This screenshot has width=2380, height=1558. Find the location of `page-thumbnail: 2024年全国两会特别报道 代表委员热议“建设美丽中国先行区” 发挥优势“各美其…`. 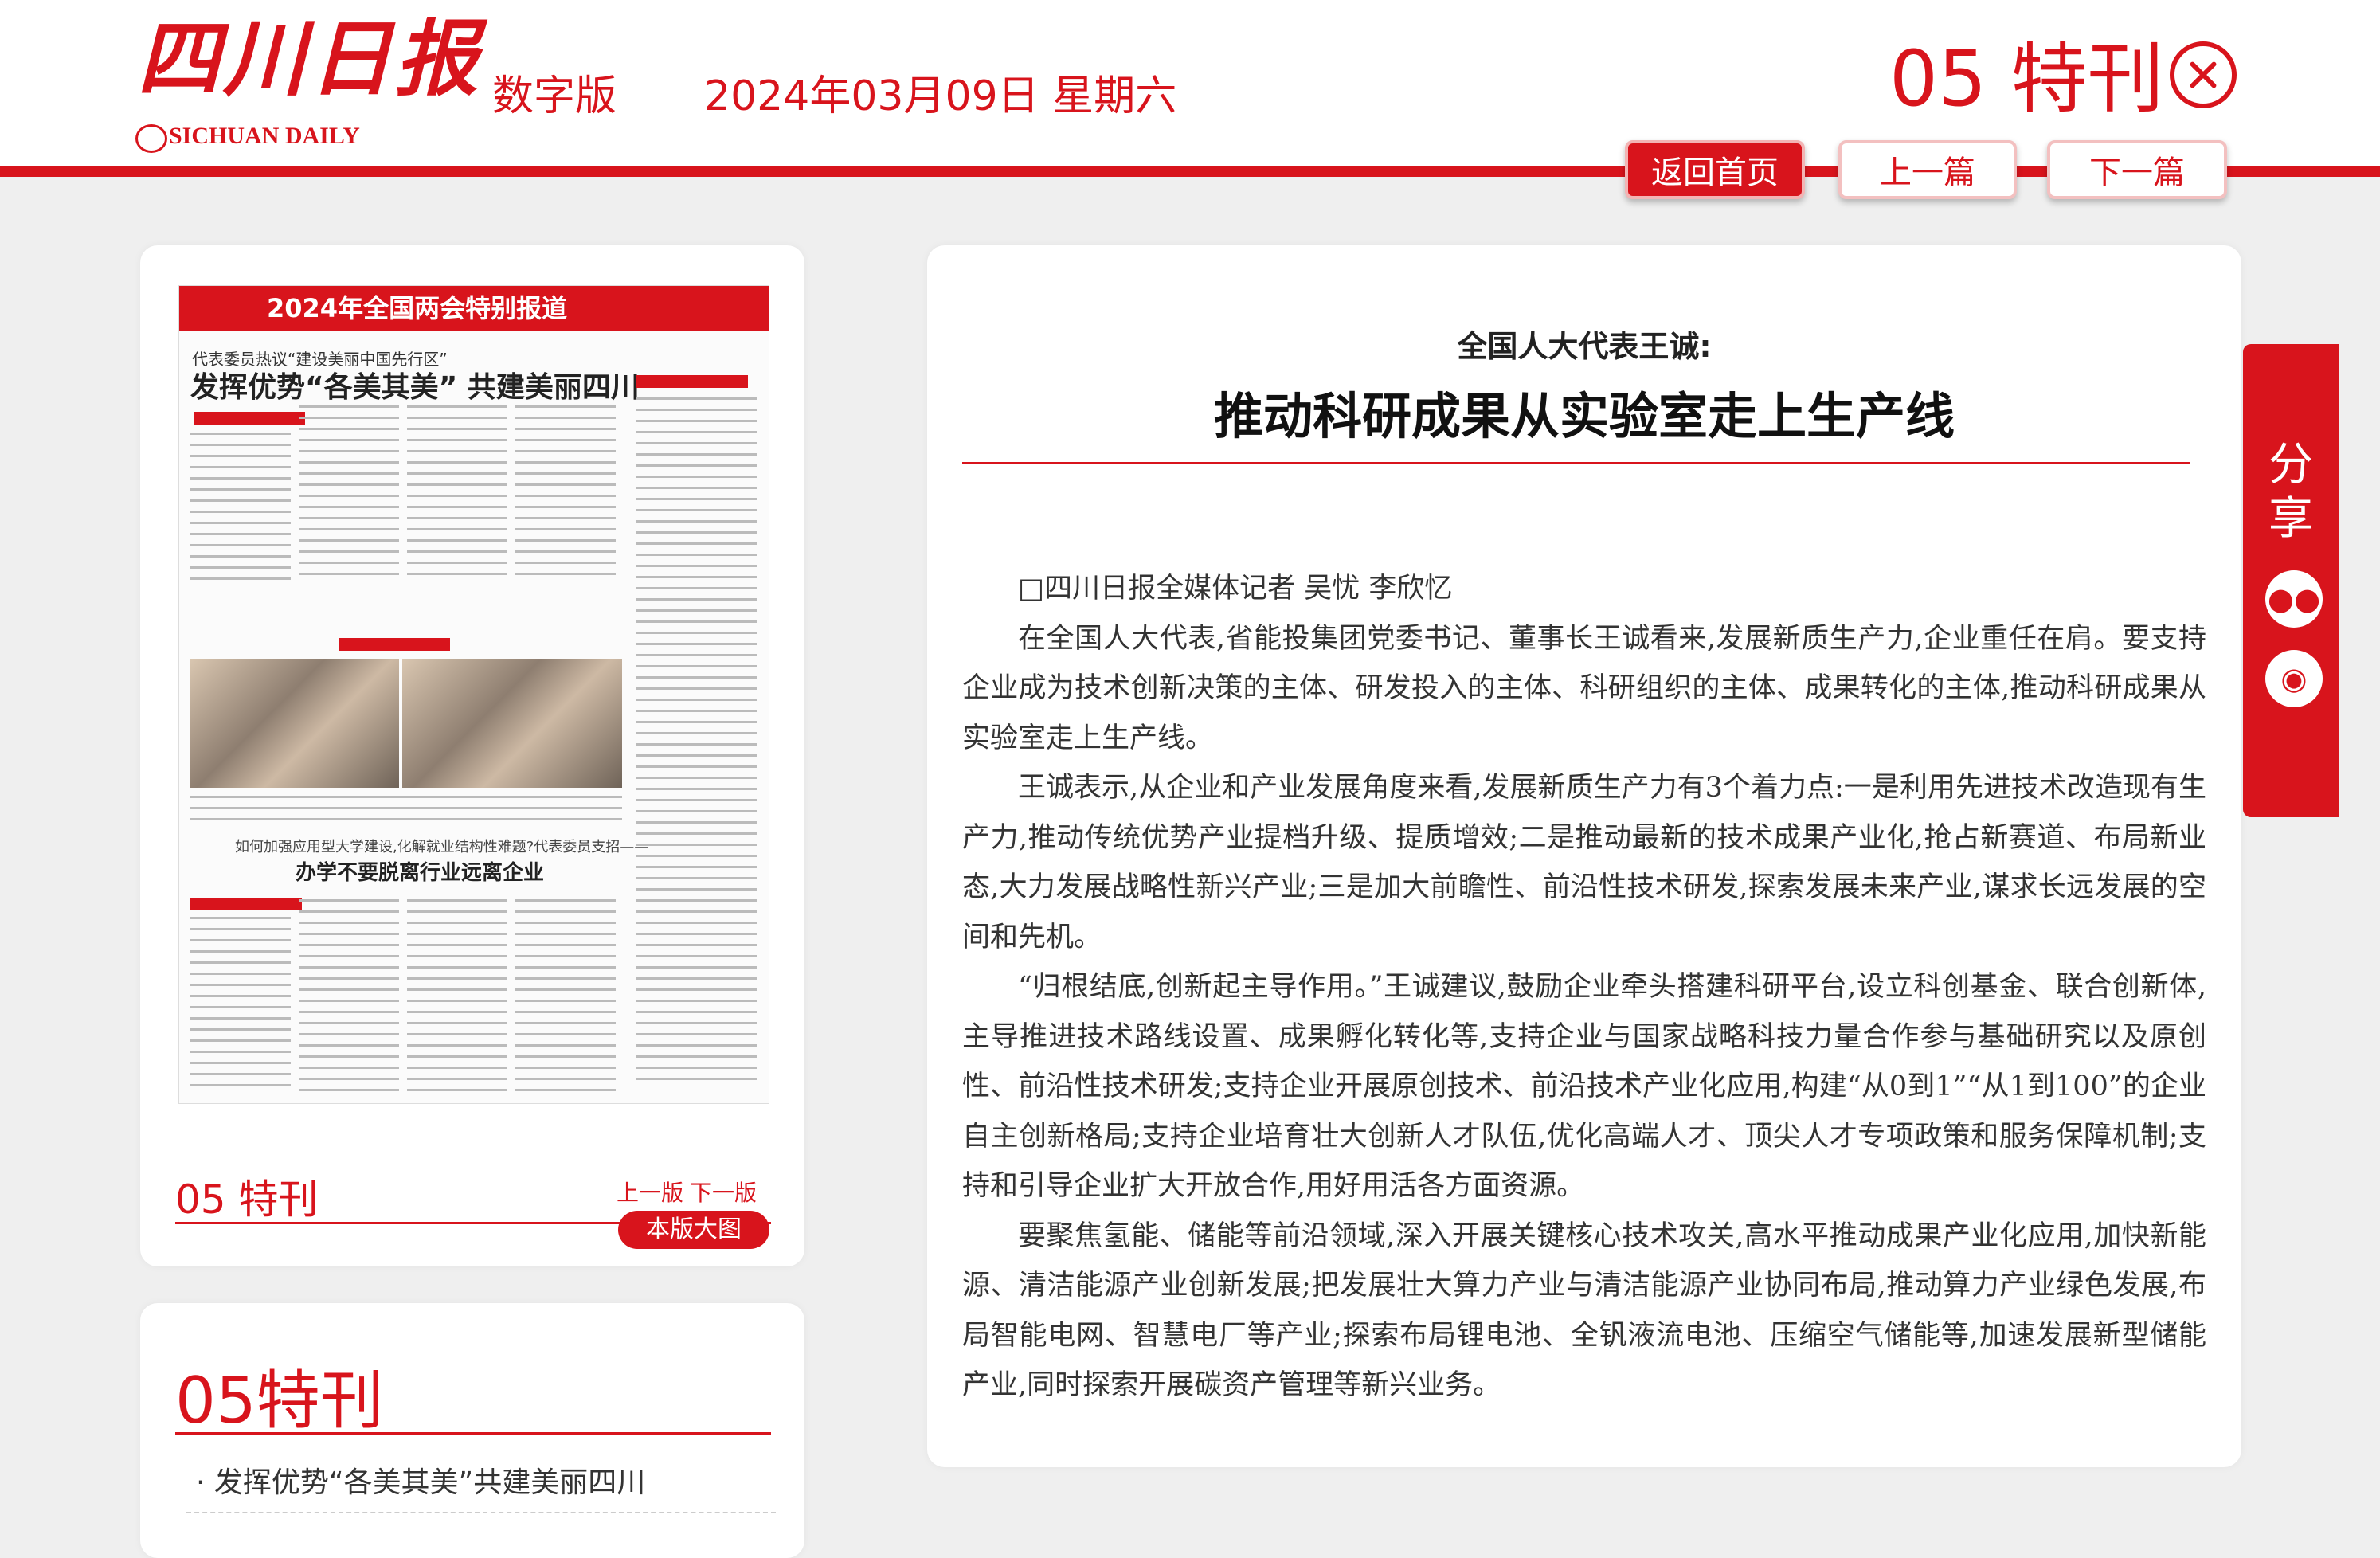

page-thumbnail: 2024年全国两会特别报道 代表委员热议“建设美丽中国先行区” 发挥优势“各美其… is located at coordinates (473, 694).